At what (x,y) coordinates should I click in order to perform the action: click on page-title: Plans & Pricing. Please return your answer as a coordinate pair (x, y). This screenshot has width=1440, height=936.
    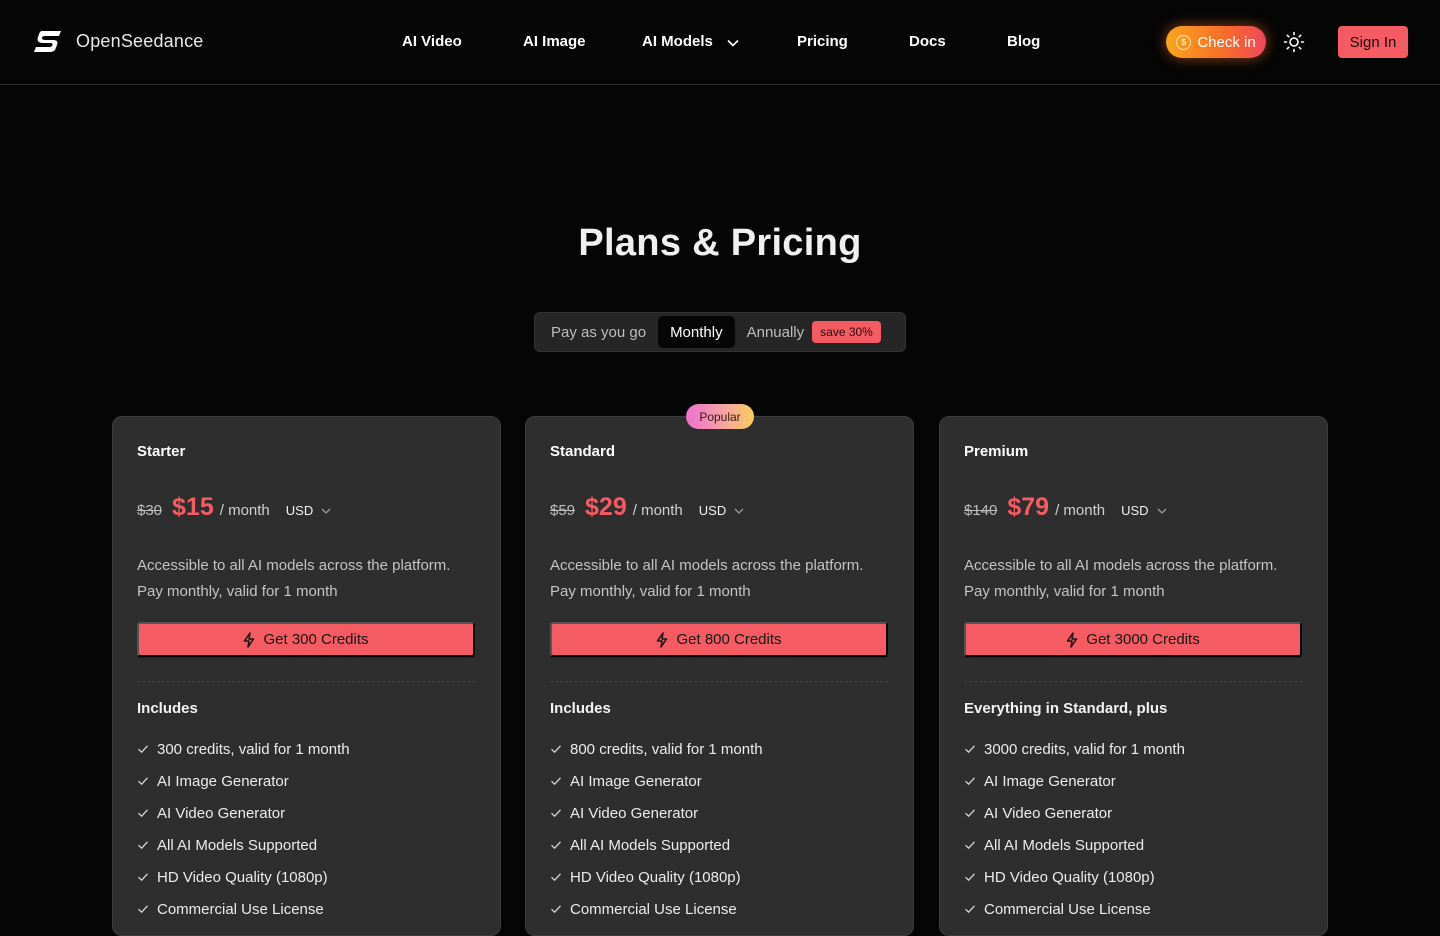
    Looking at the image, I should click on (720, 243).